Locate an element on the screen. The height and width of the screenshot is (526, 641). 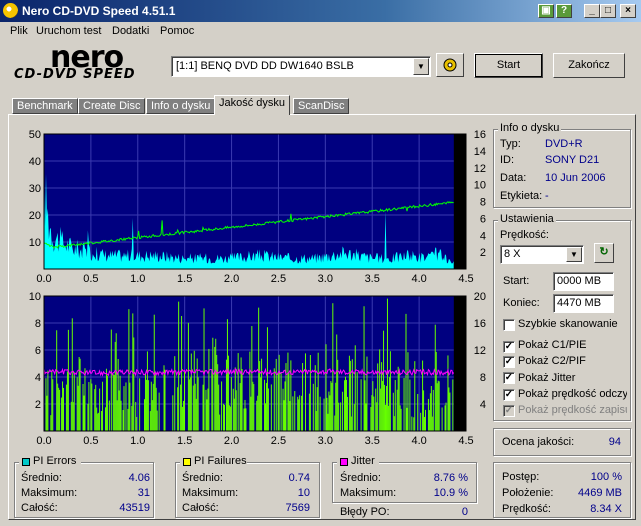
show-jitter-label: Pokaż Jitter is located at coordinates (547, 378).